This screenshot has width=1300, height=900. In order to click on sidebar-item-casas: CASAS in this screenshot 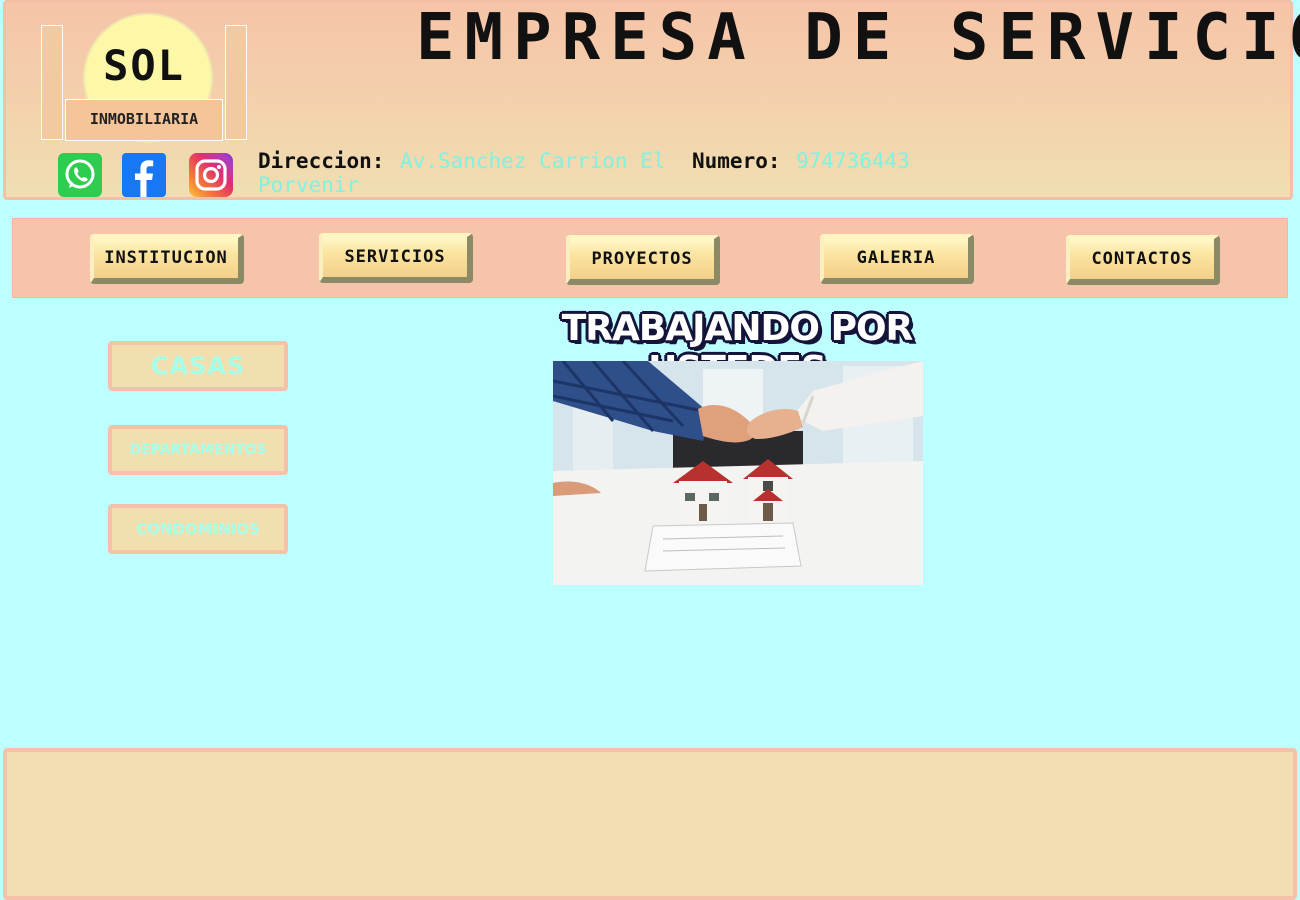, I will do `click(198, 366)`.